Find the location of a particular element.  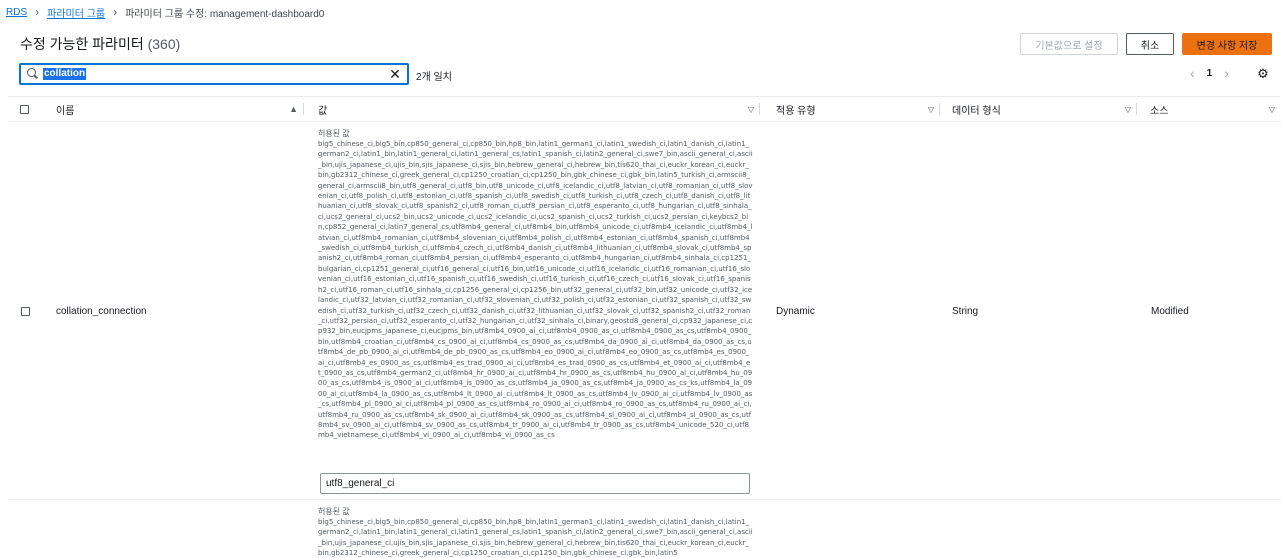

page-title: 수정 가능한 파라미터 (360) is located at coordinates (100, 44).